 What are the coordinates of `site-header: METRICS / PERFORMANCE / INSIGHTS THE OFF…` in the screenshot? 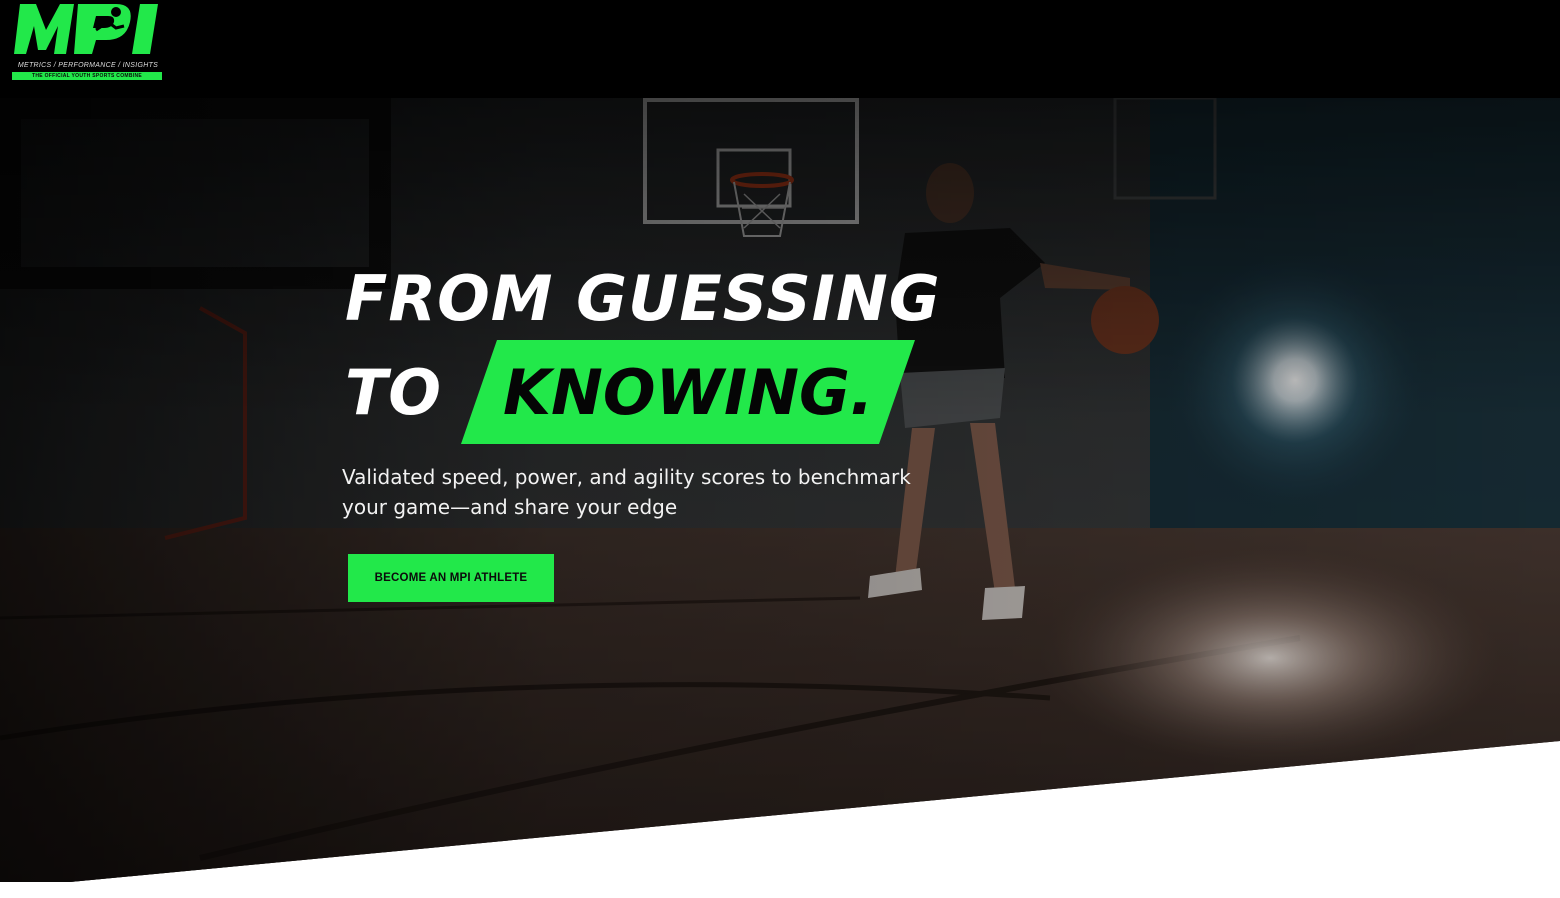 It's located at (780, 49).